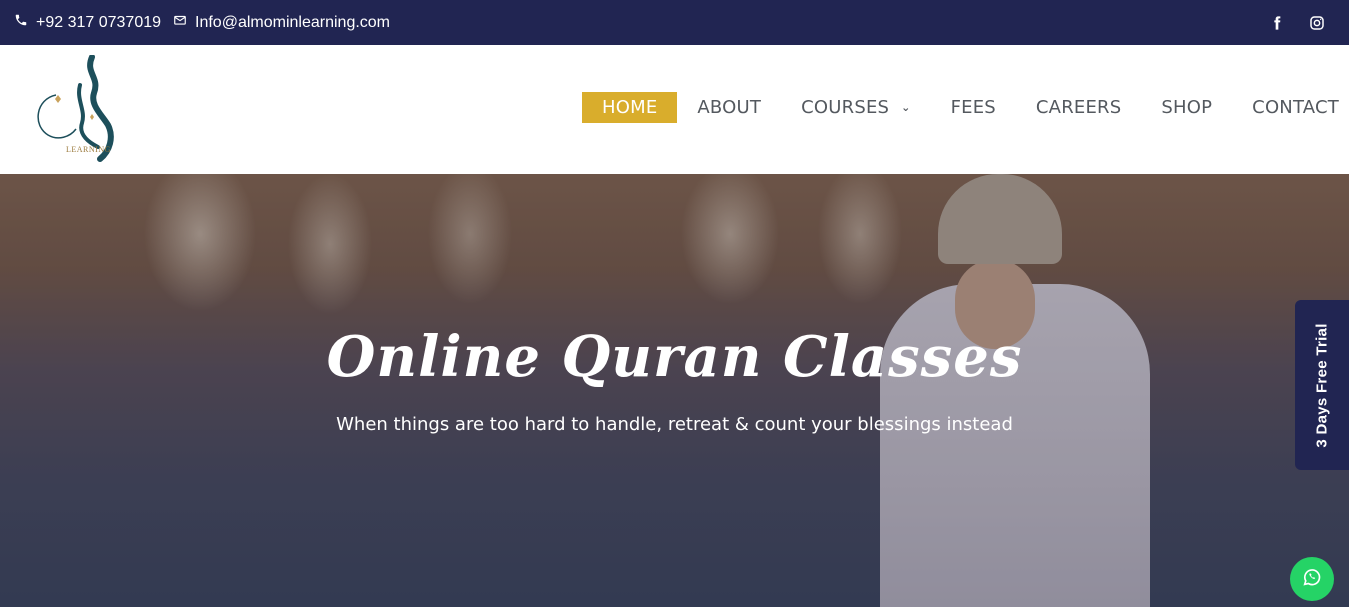 Image resolution: width=1349 pixels, height=607 pixels. Describe the element at coordinates (77, 110) in the screenshot. I see `site-logo: LEARNING` at that location.